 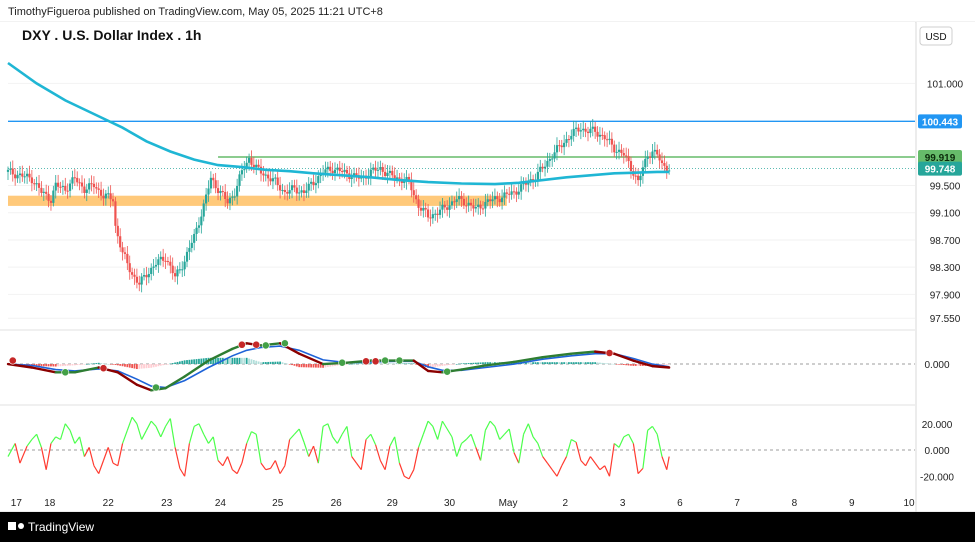 What do you see at coordinates (945, 241) in the screenshot?
I see `price-tick-label: 98.700` at bounding box center [945, 241].